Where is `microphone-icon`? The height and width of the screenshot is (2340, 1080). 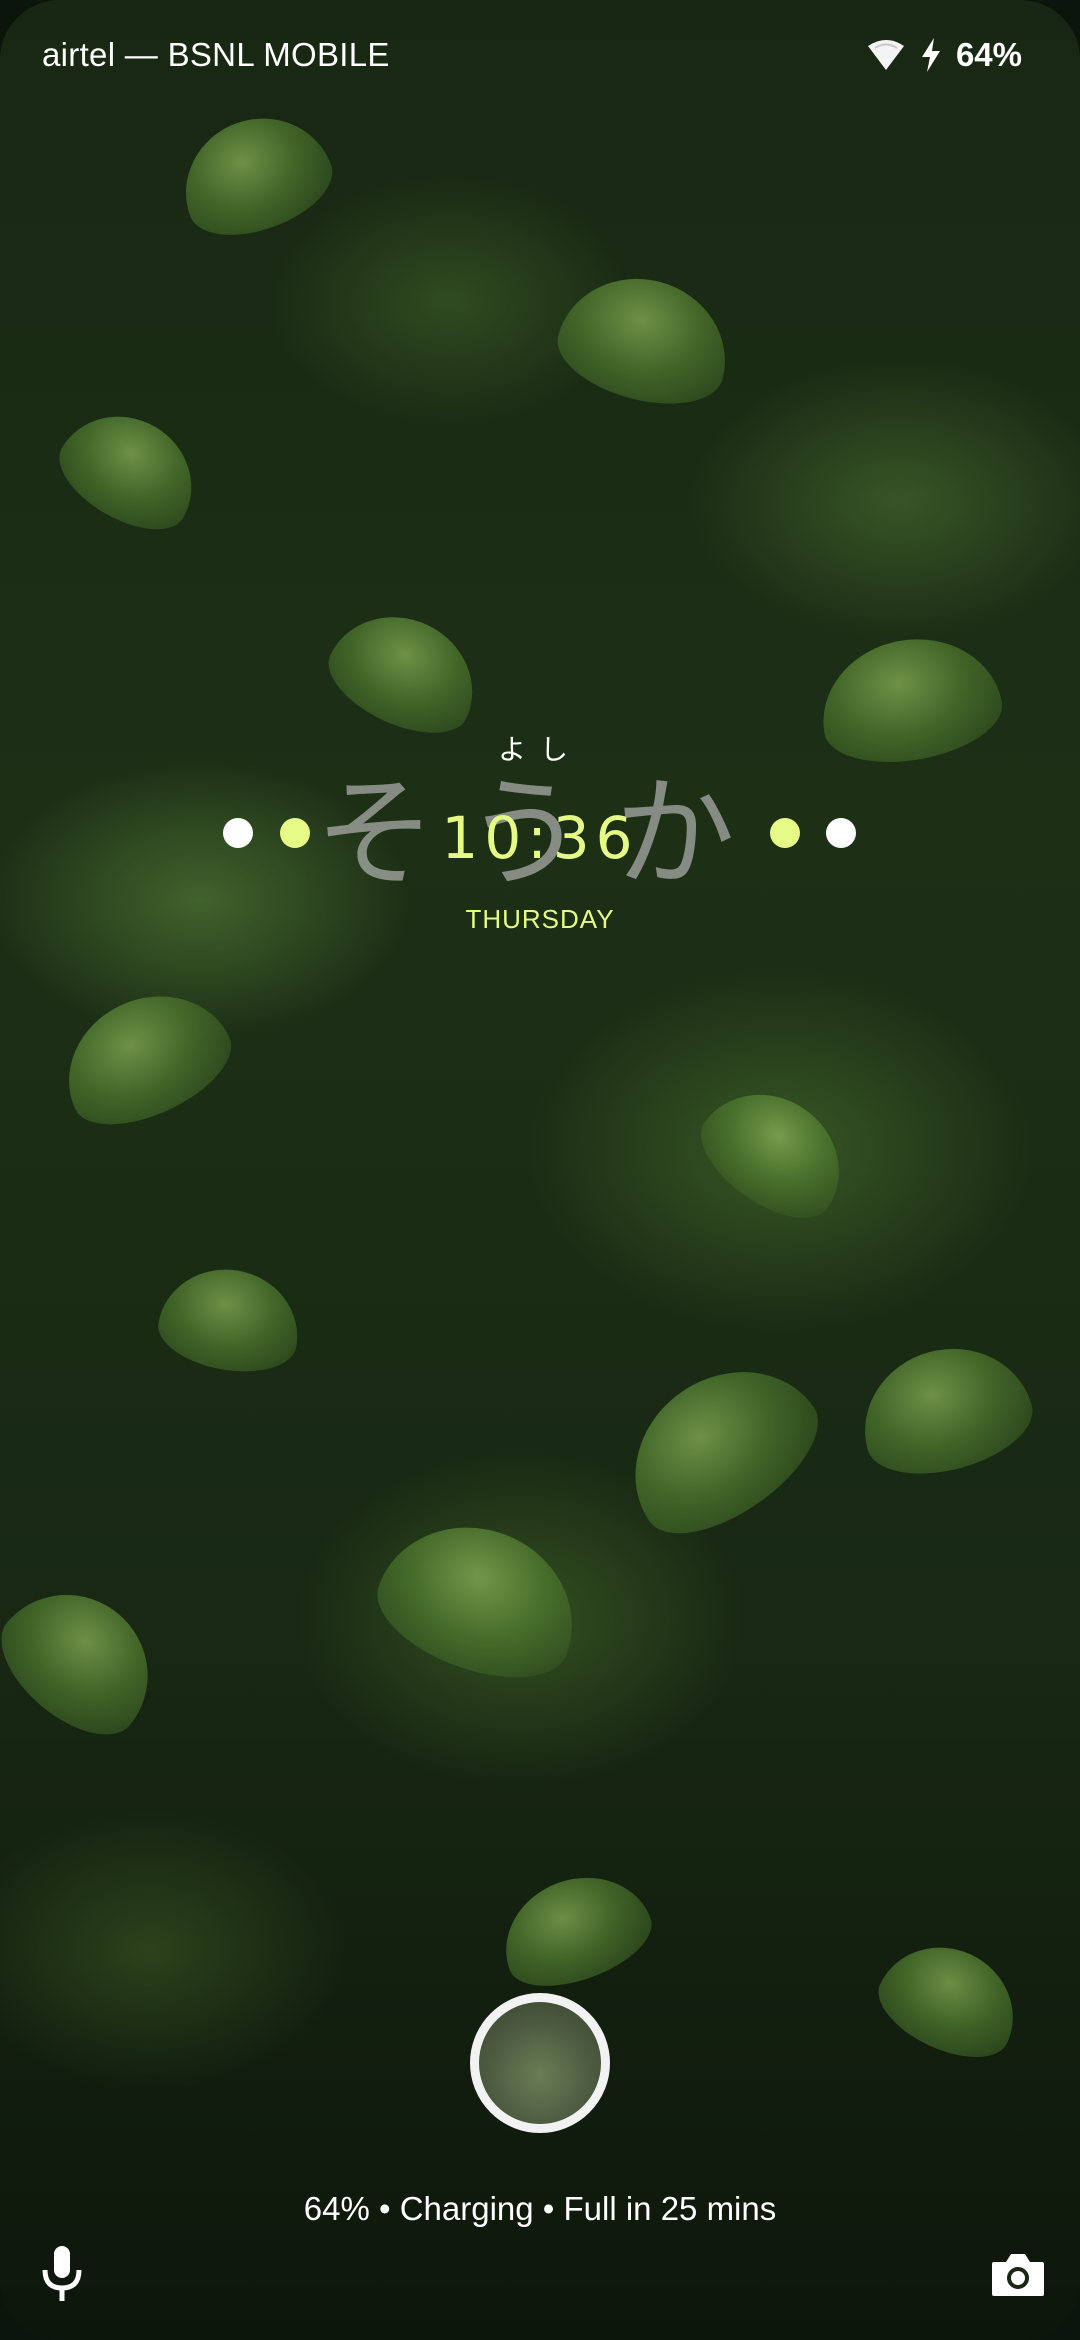 microphone-icon is located at coordinates (62, 2273).